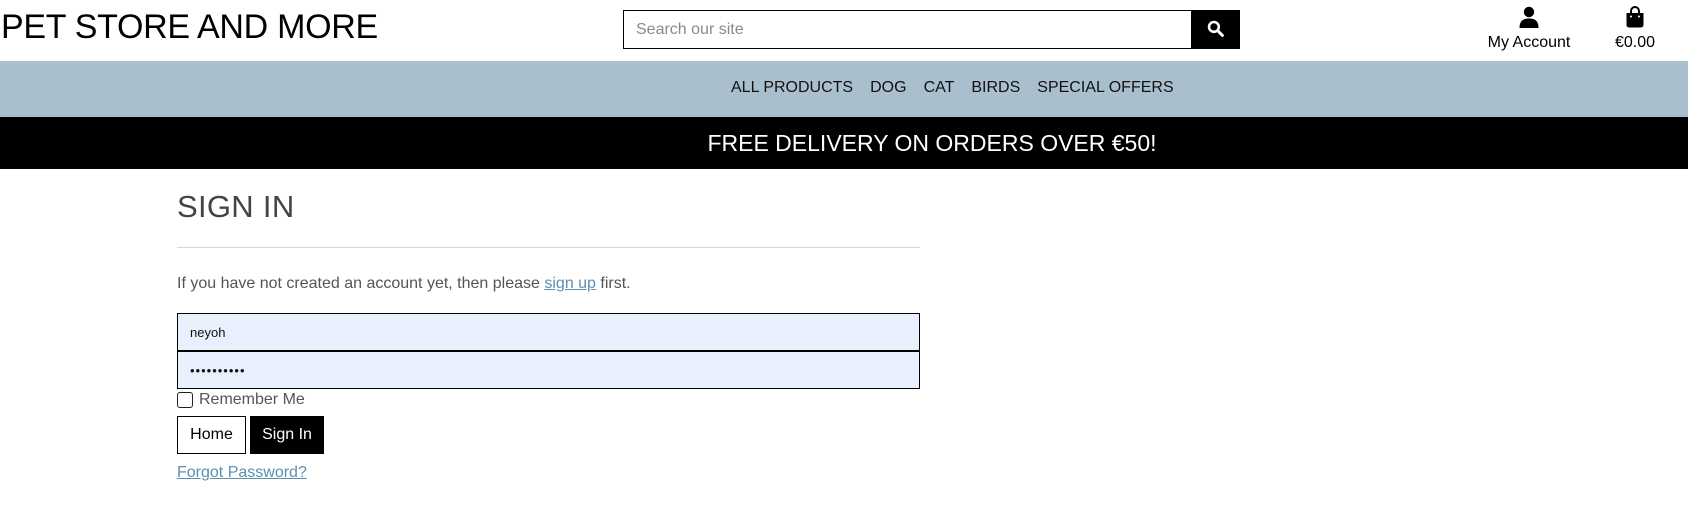  I want to click on cart-link: €0.00, so click(1635, 28).